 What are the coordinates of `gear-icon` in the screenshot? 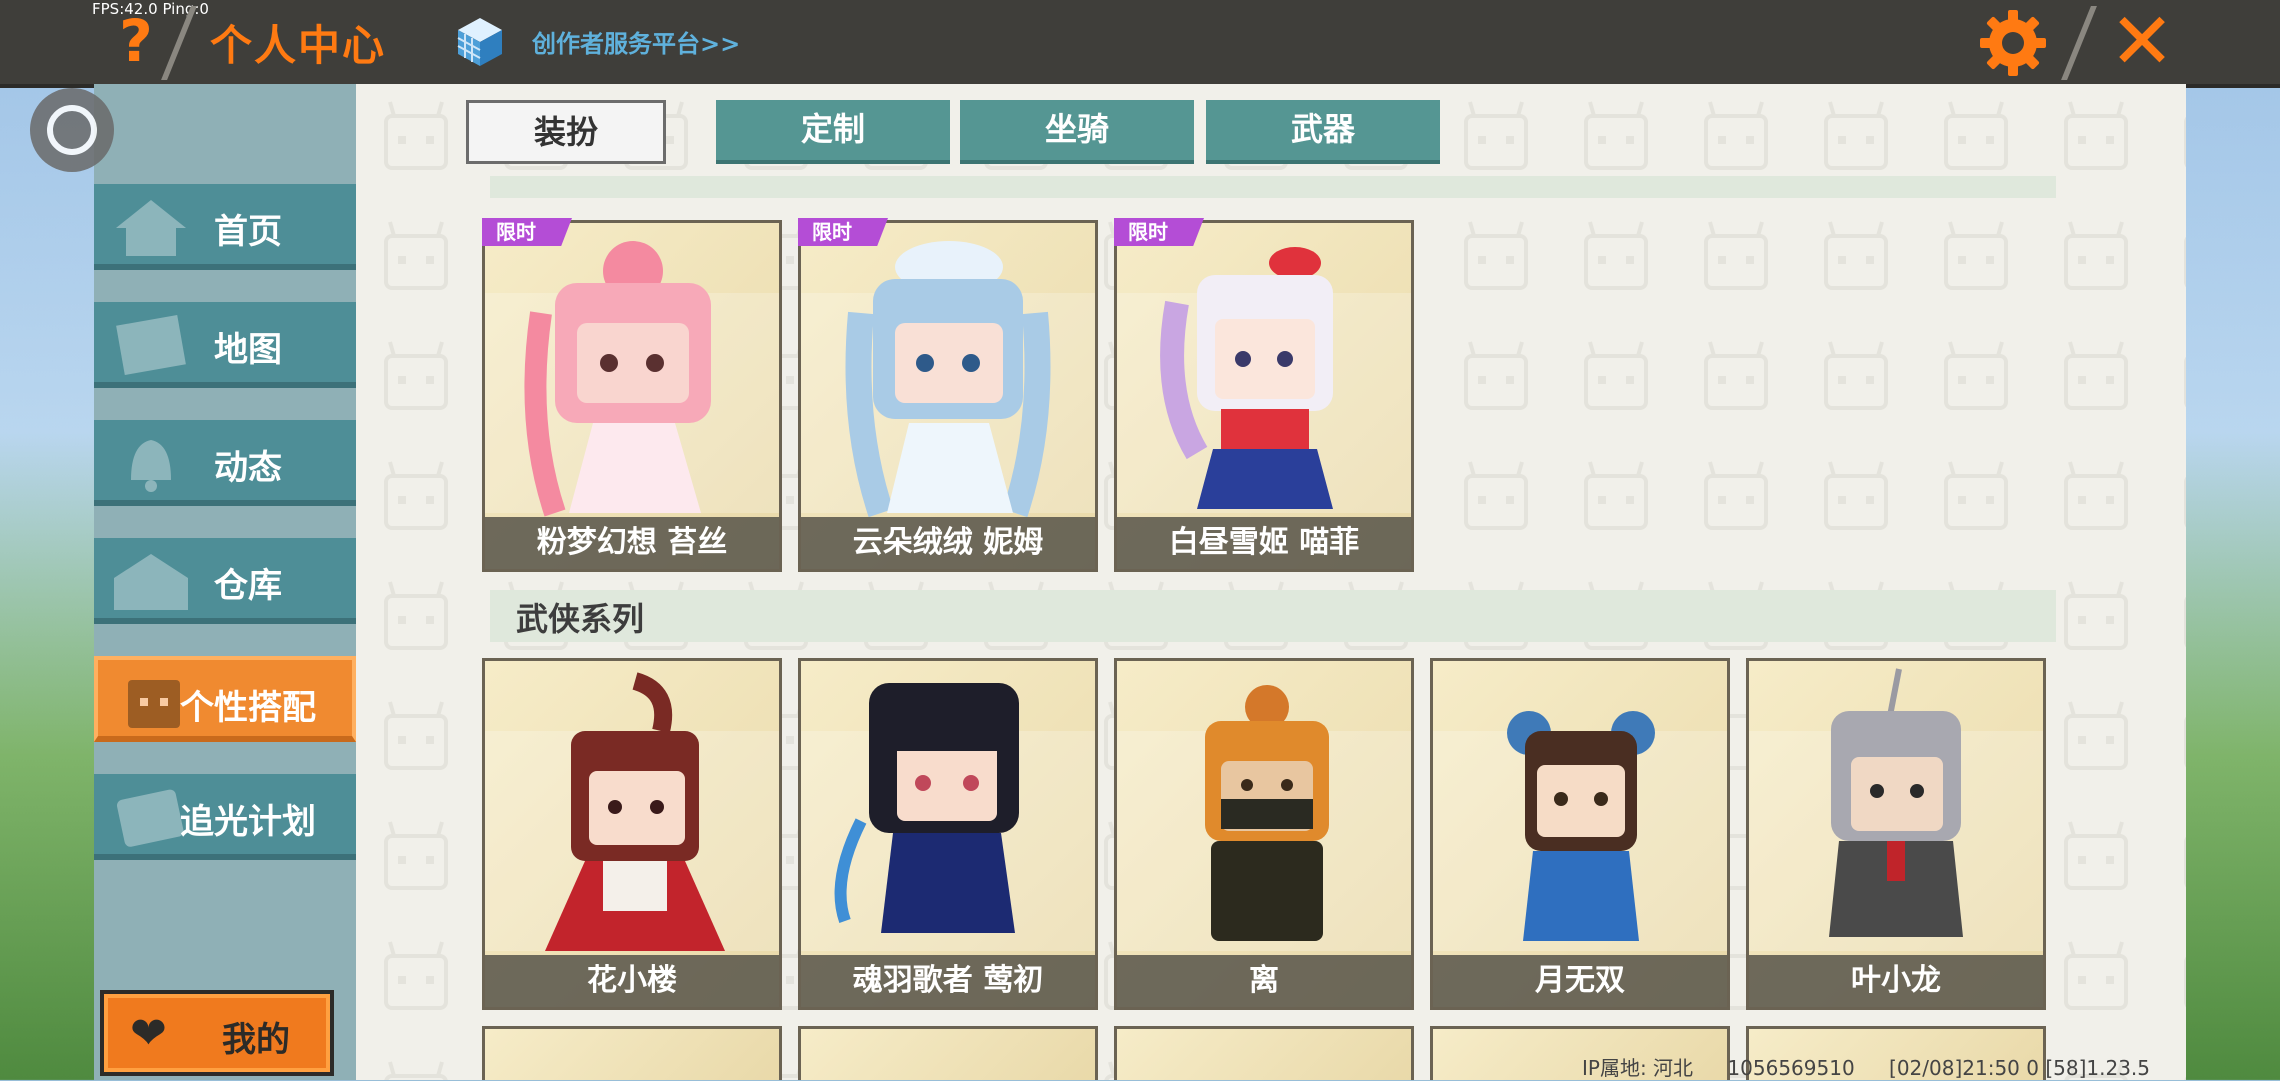 It's located at (2013, 43).